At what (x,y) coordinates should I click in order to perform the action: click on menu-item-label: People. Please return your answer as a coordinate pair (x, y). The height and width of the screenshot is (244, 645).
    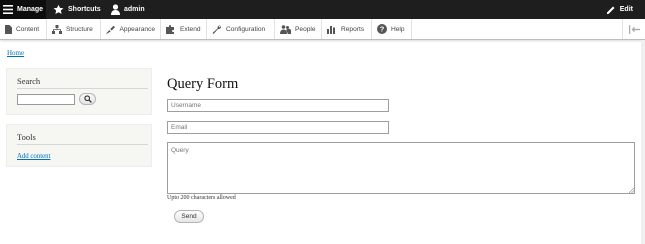
    Looking at the image, I should click on (305, 29).